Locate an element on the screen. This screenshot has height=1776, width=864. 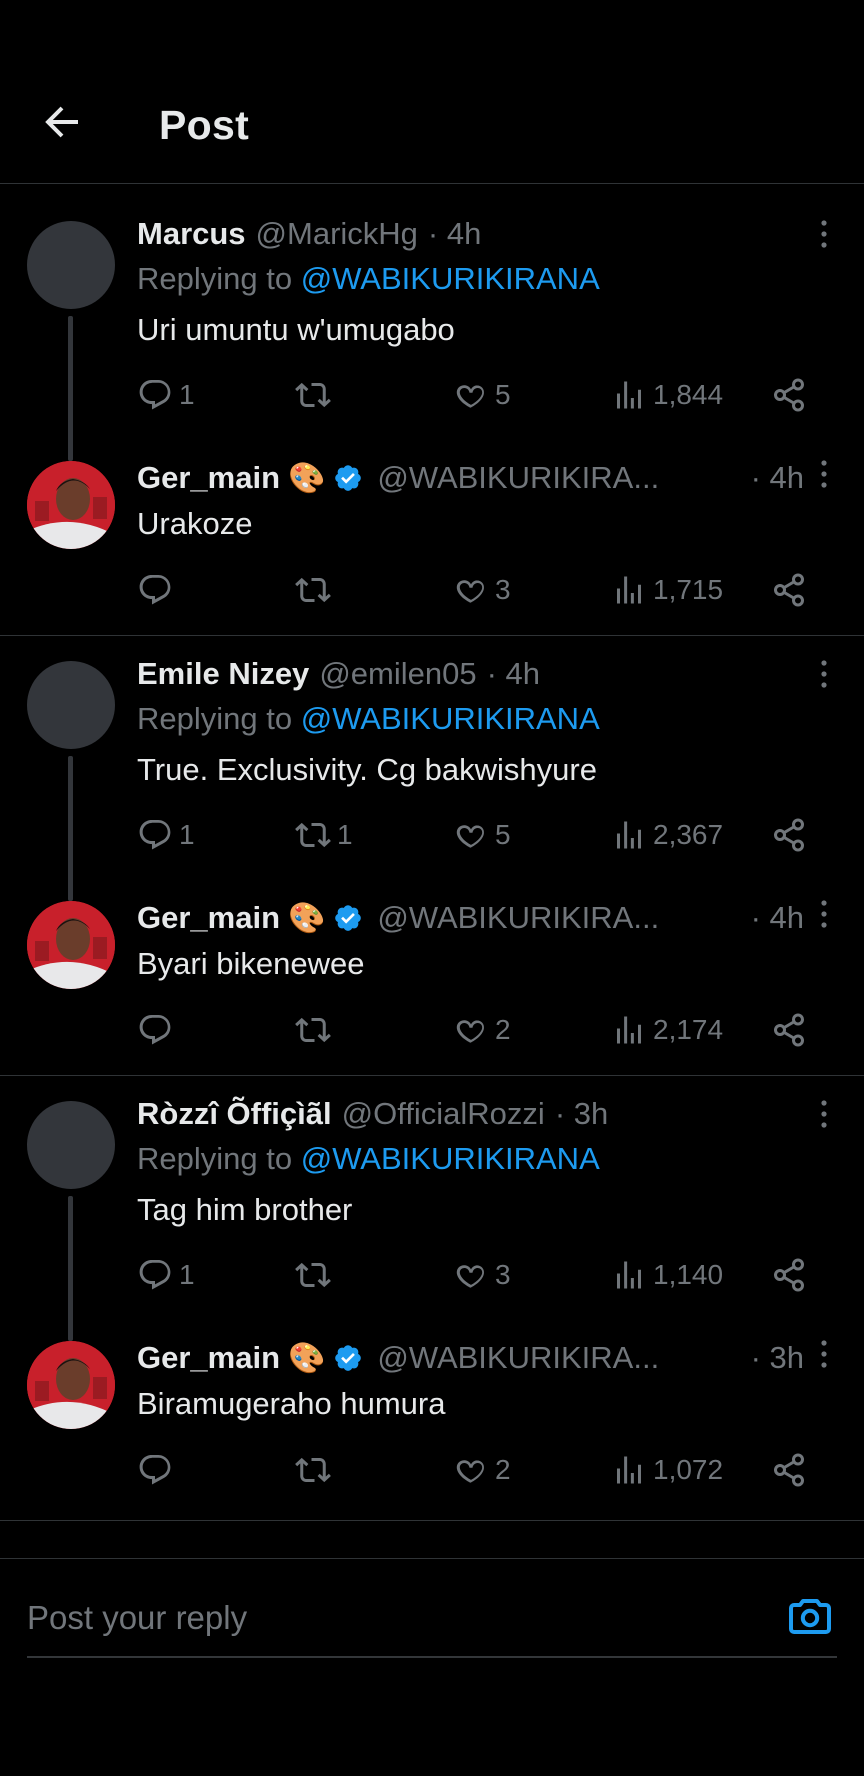
like-count: 5 is located at coordinates (503, 394).